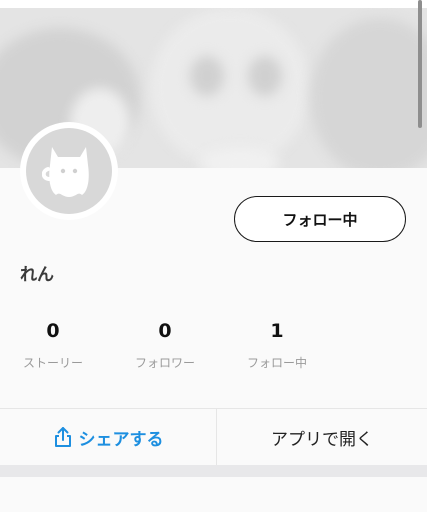 Image resolution: width=427 pixels, height=512 pixels. I want to click on ghost-cat-icon, so click(68, 171).